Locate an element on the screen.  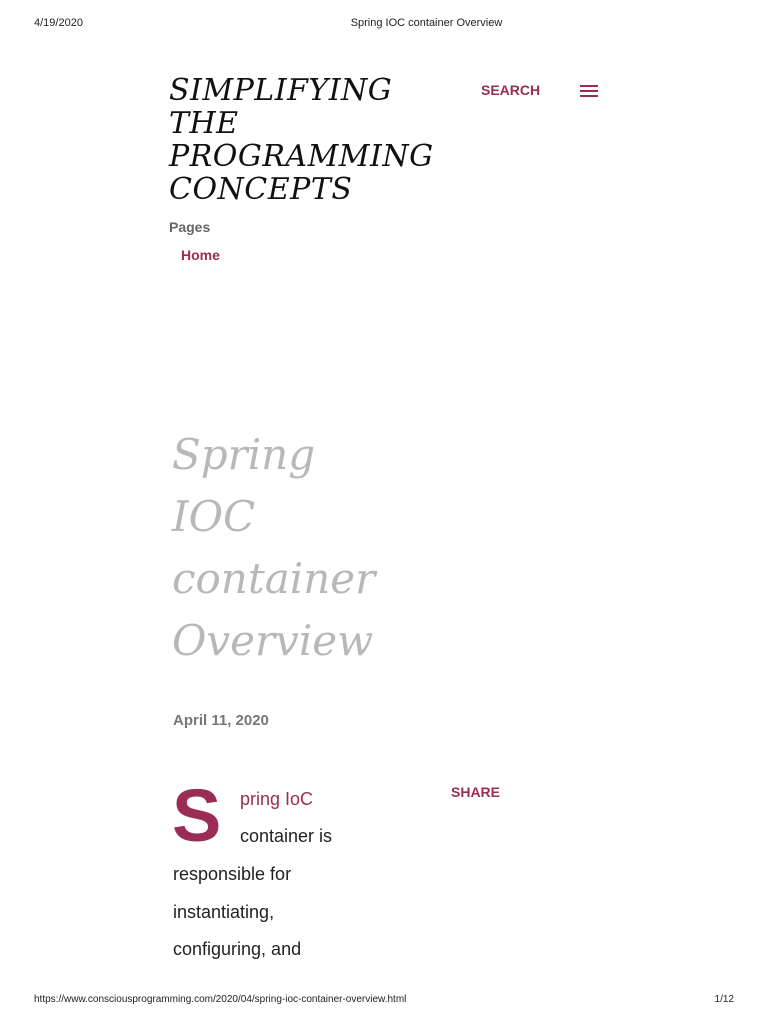
post-title: Spring IOC container Overview is located at coordinates (274, 547).